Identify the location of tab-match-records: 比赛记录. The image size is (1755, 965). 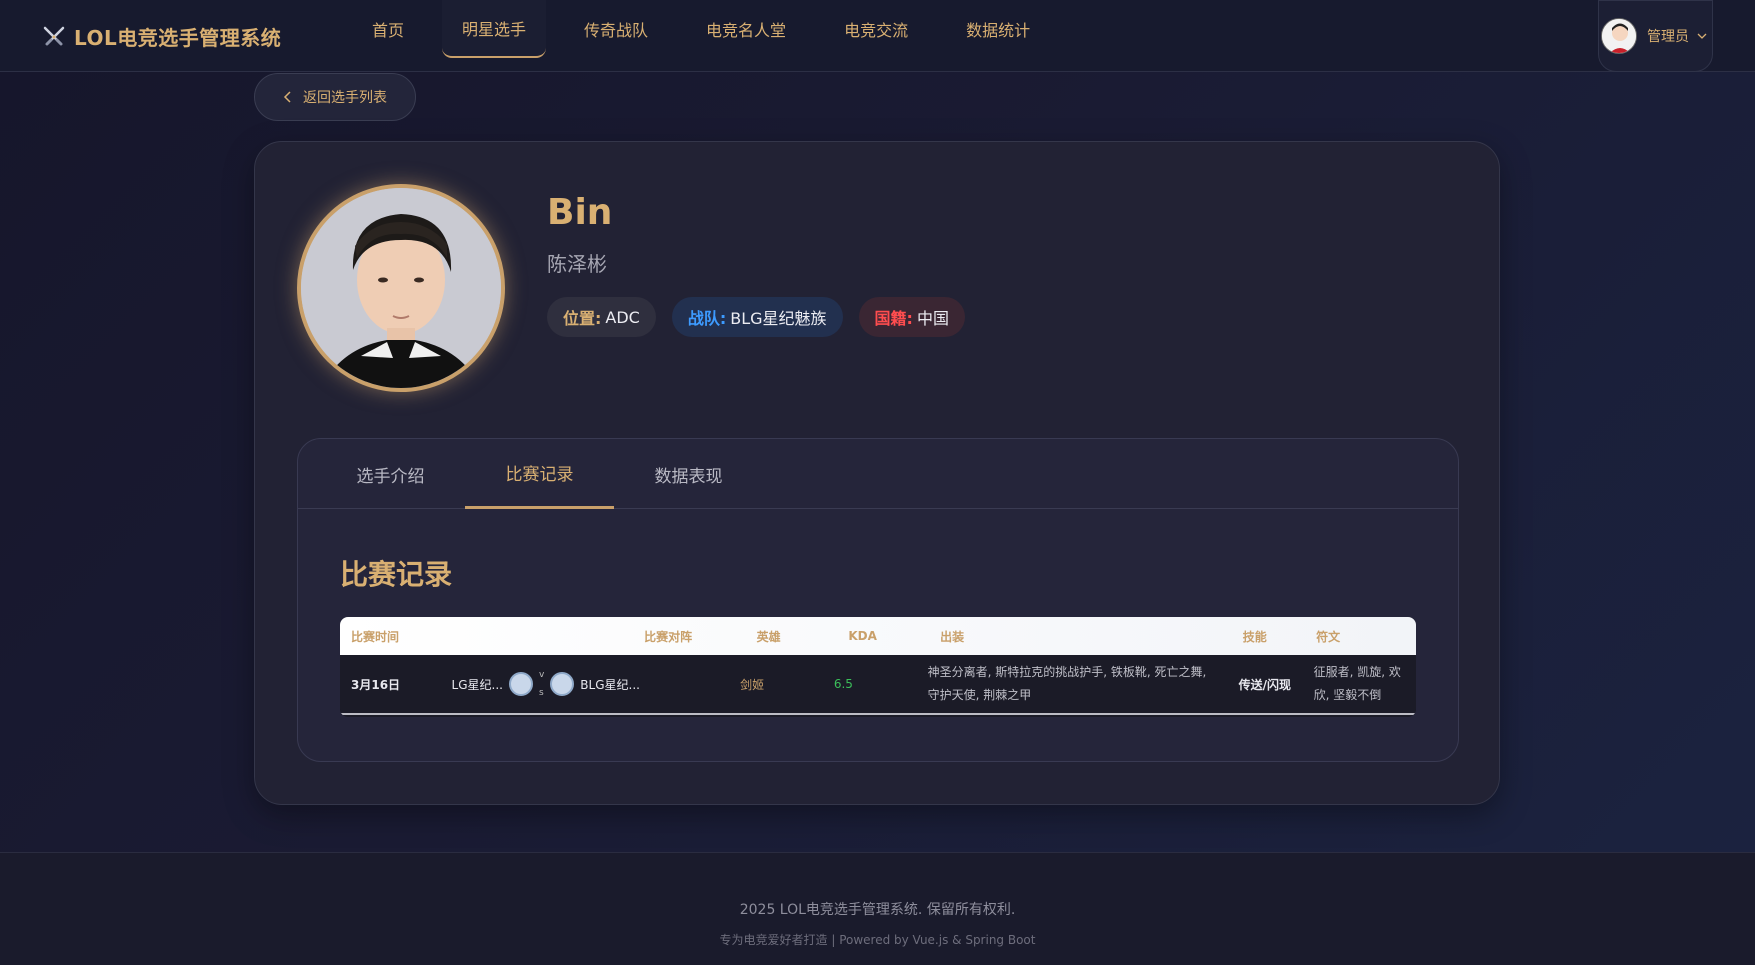
(539, 474).